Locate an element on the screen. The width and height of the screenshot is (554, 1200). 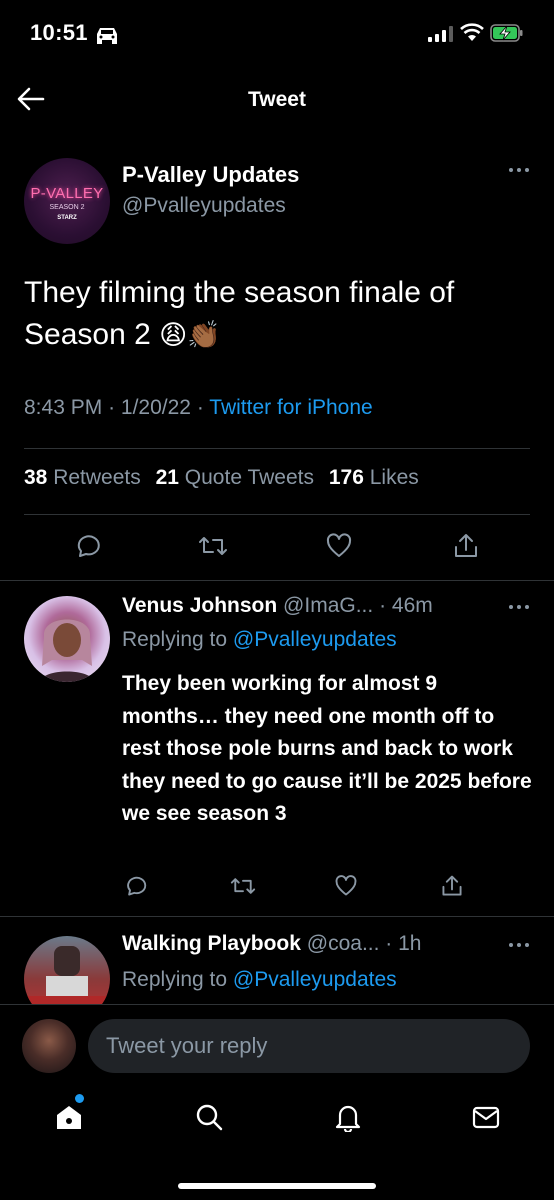
notifications-bell-icon is located at coordinates (348, 1117).